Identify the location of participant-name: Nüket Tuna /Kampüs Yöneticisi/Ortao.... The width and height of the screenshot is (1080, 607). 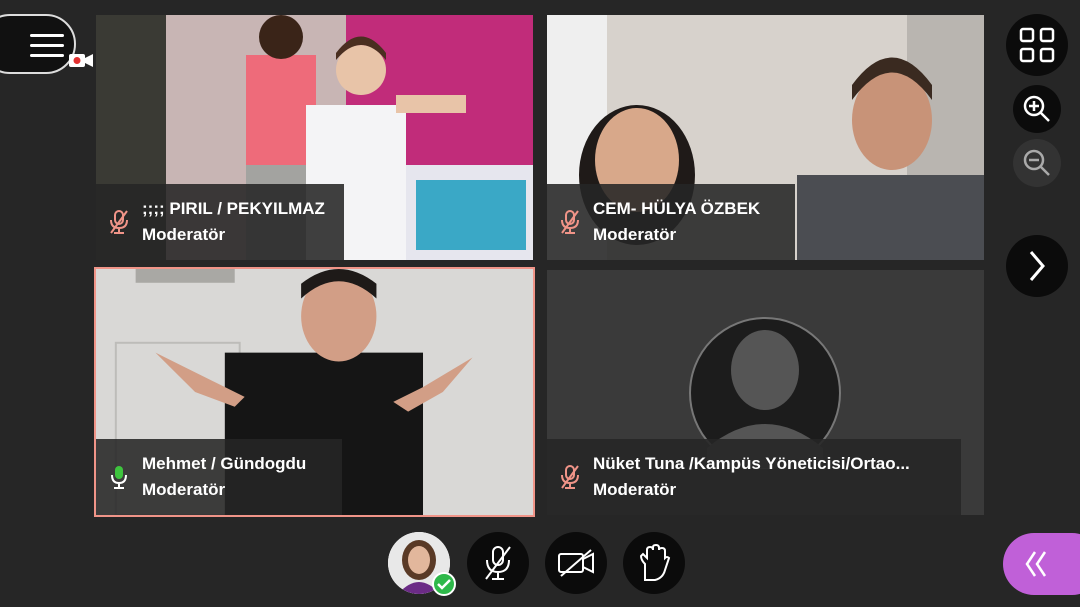
(751, 463).